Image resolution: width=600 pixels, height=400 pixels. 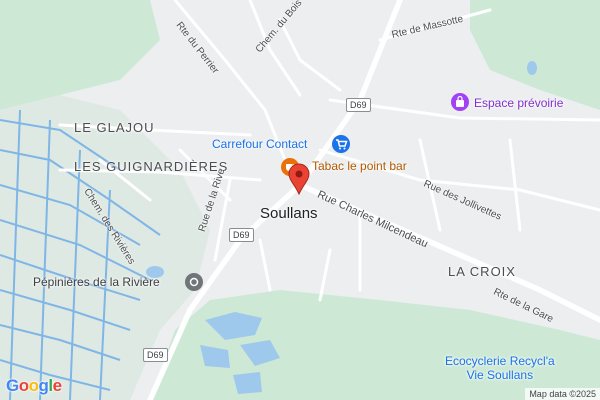 I want to click on poi-label-ecocyclerie: Ecocyclerie Recycl'a Vie Soullans, so click(x=500, y=368).